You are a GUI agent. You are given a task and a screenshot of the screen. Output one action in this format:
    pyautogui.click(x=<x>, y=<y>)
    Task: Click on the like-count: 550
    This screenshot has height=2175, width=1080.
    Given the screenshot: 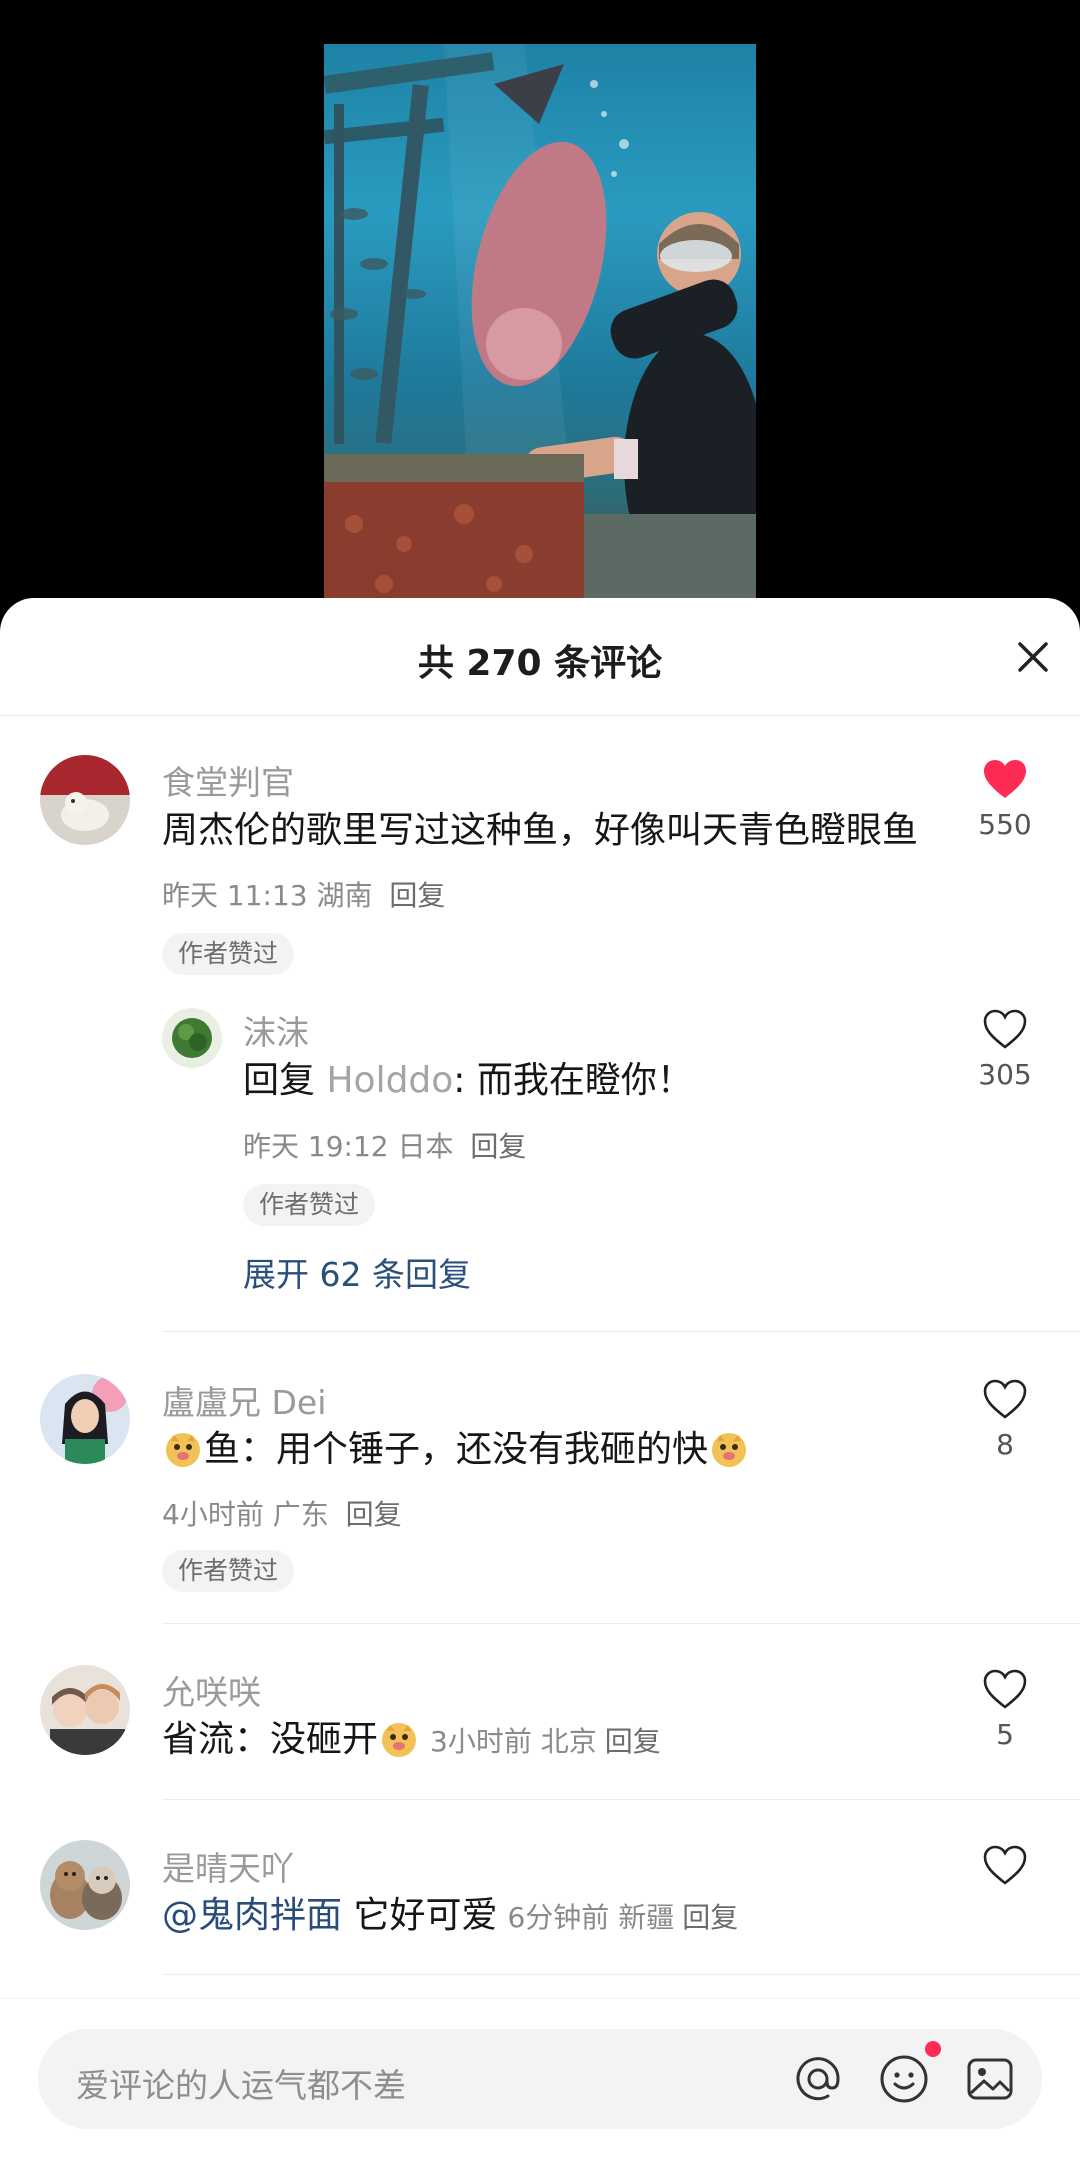 What is the action you would take?
    pyautogui.click(x=1005, y=824)
    